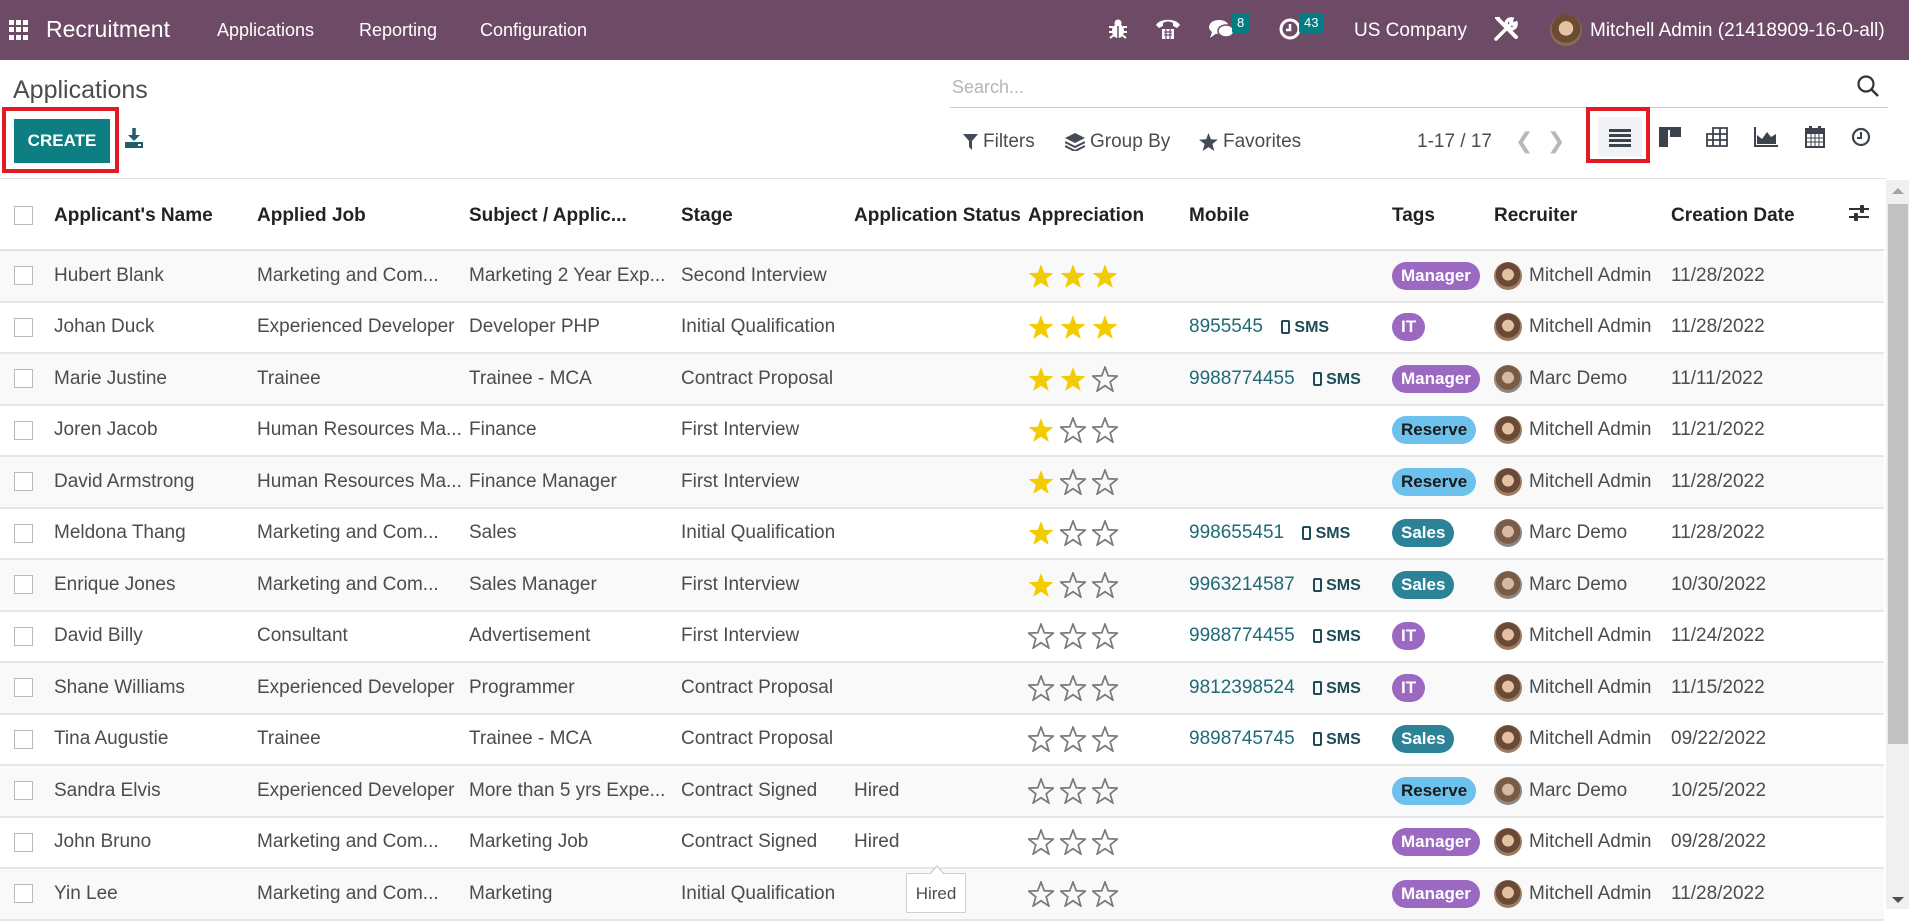 Image resolution: width=1909 pixels, height=921 pixels. What do you see at coordinates (1898, 900) in the screenshot?
I see `scroll-down-arrow` at bounding box center [1898, 900].